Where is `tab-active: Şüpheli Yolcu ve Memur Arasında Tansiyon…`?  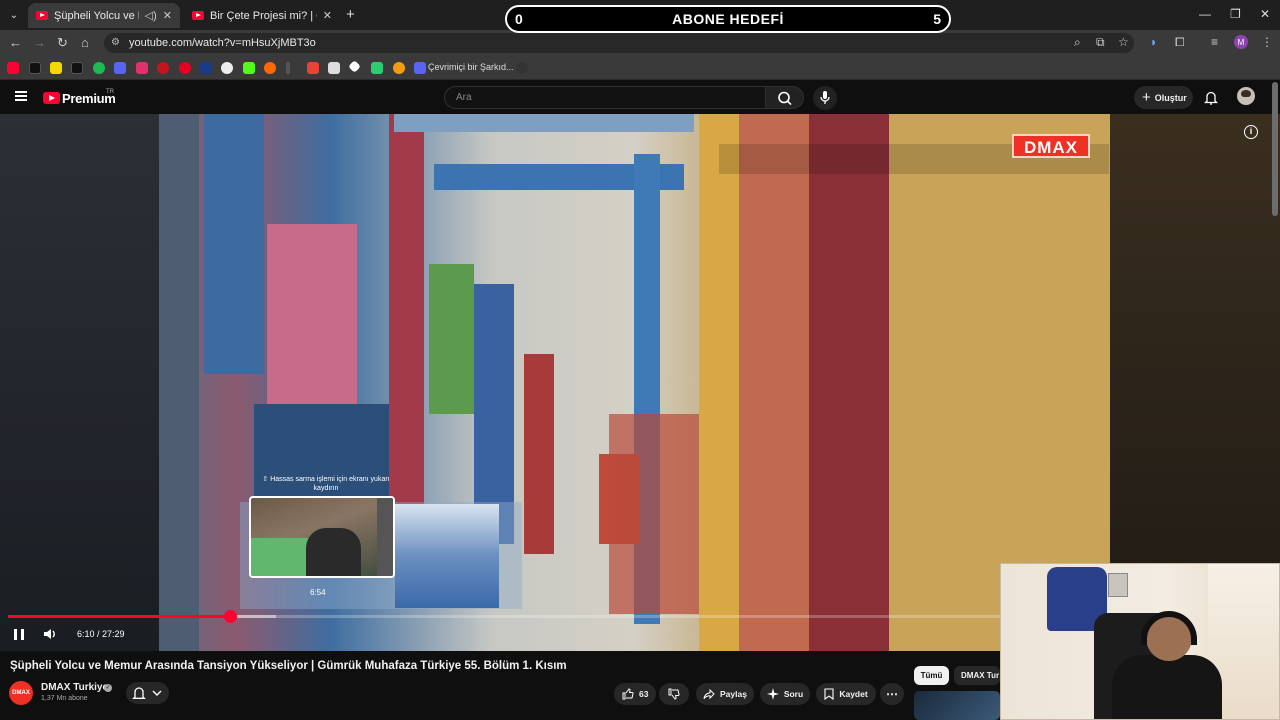
tab-active: Şüpheli Yolcu ve Memur Arasında Tansiyon… is located at coordinates (104, 15).